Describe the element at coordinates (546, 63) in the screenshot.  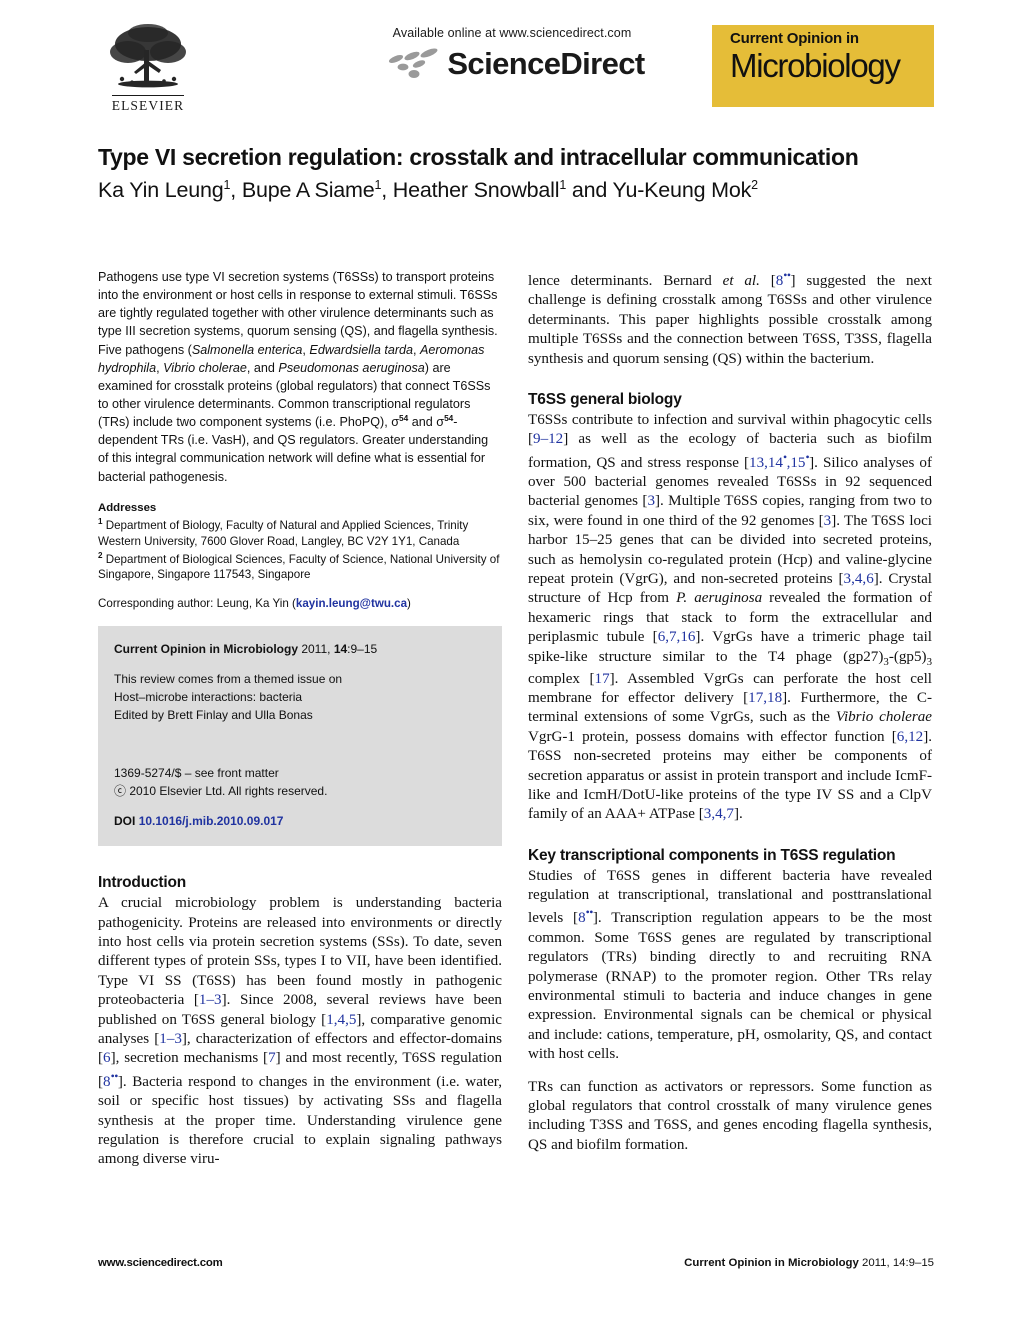
I see `sciencedirect-wordmark: ScienceDirect` at that location.